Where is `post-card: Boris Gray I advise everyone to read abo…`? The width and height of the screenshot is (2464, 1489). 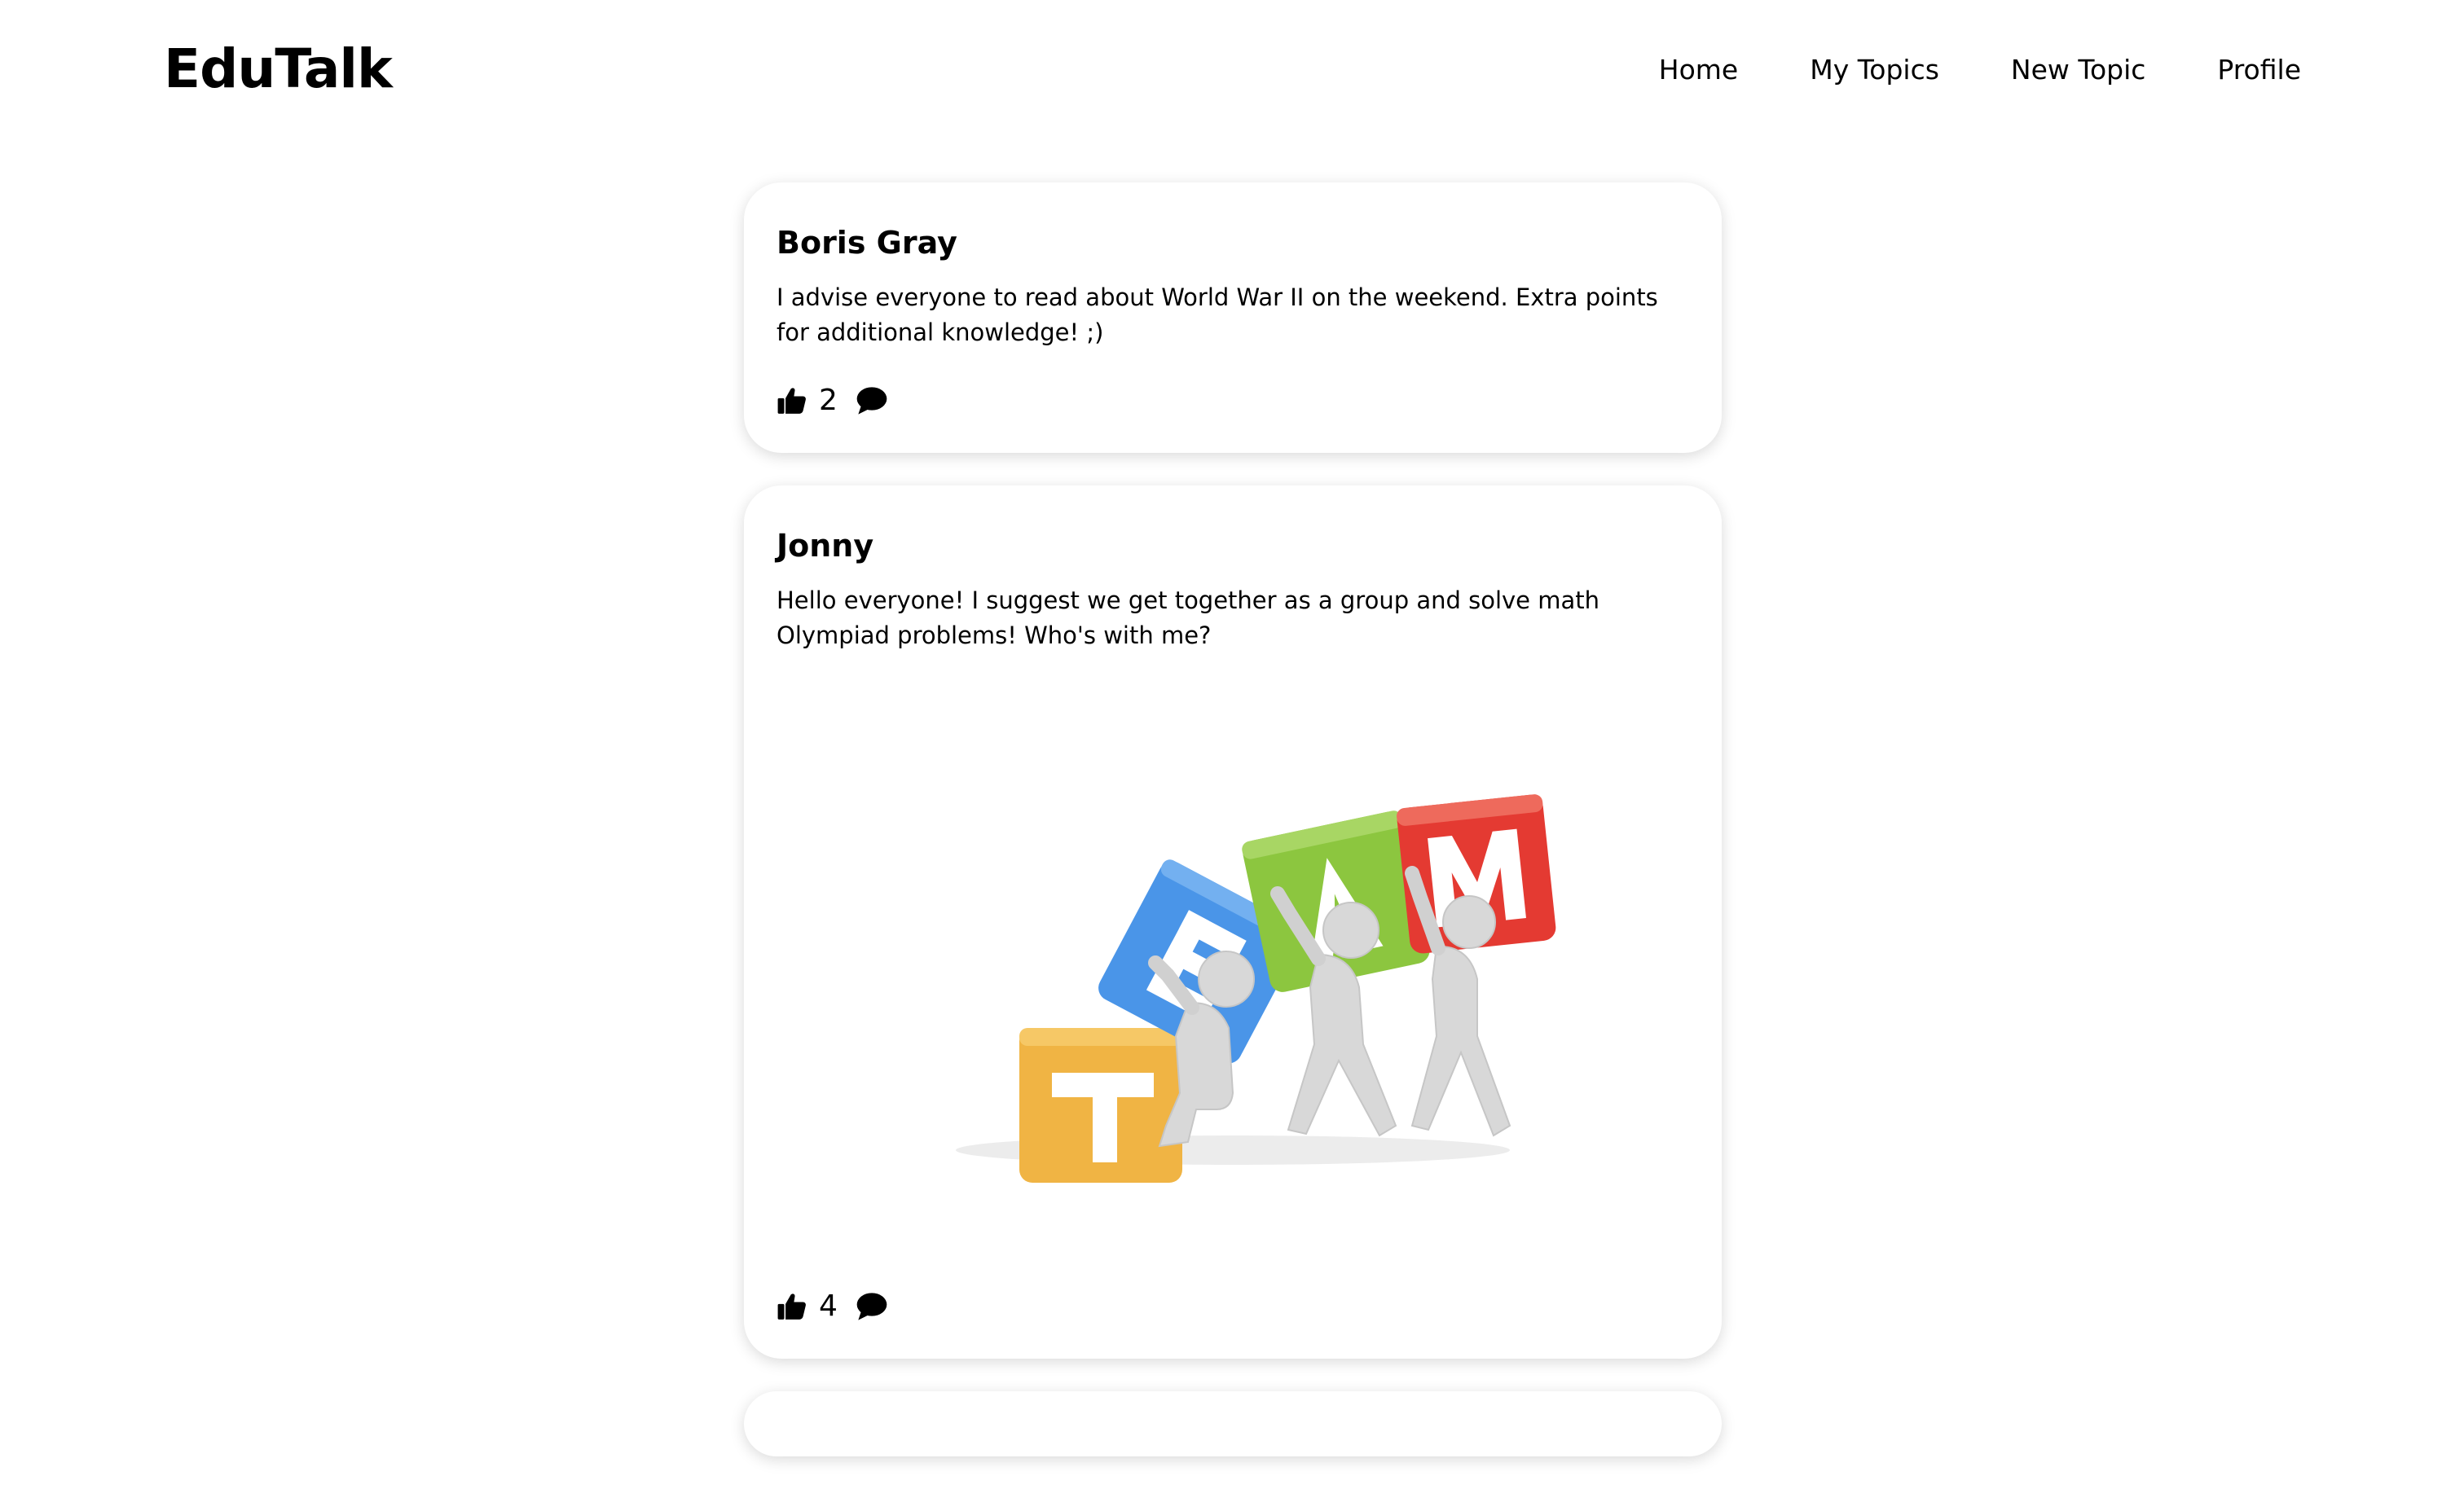
post-card: Boris Gray I advise everyone to read abo… is located at coordinates (1233, 318).